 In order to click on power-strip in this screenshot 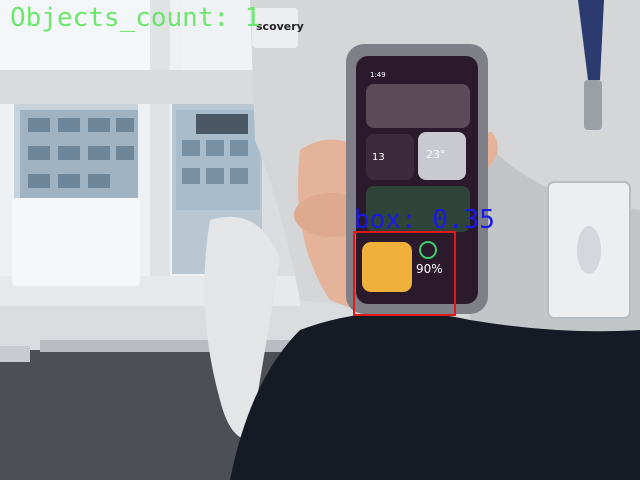, I will do `click(15, 354)`.